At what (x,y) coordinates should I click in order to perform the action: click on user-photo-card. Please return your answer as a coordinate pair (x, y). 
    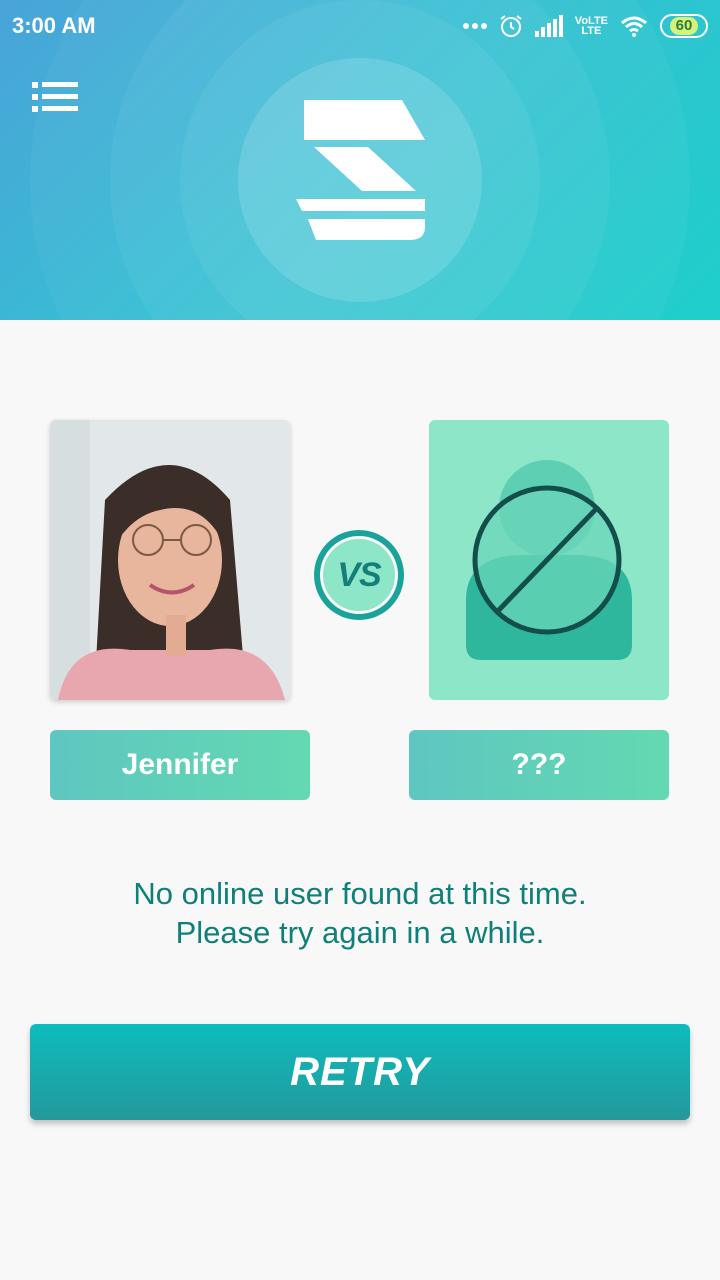
    Looking at the image, I should click on (170, 560).